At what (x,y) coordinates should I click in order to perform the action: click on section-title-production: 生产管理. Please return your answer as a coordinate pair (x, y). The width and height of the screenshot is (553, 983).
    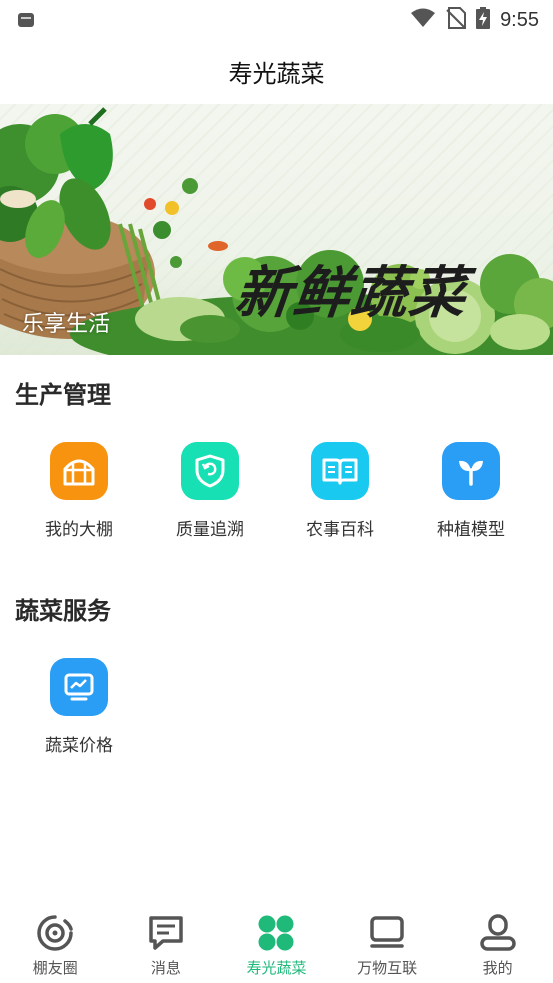
    Looking at the image, I should click on (63, 395).